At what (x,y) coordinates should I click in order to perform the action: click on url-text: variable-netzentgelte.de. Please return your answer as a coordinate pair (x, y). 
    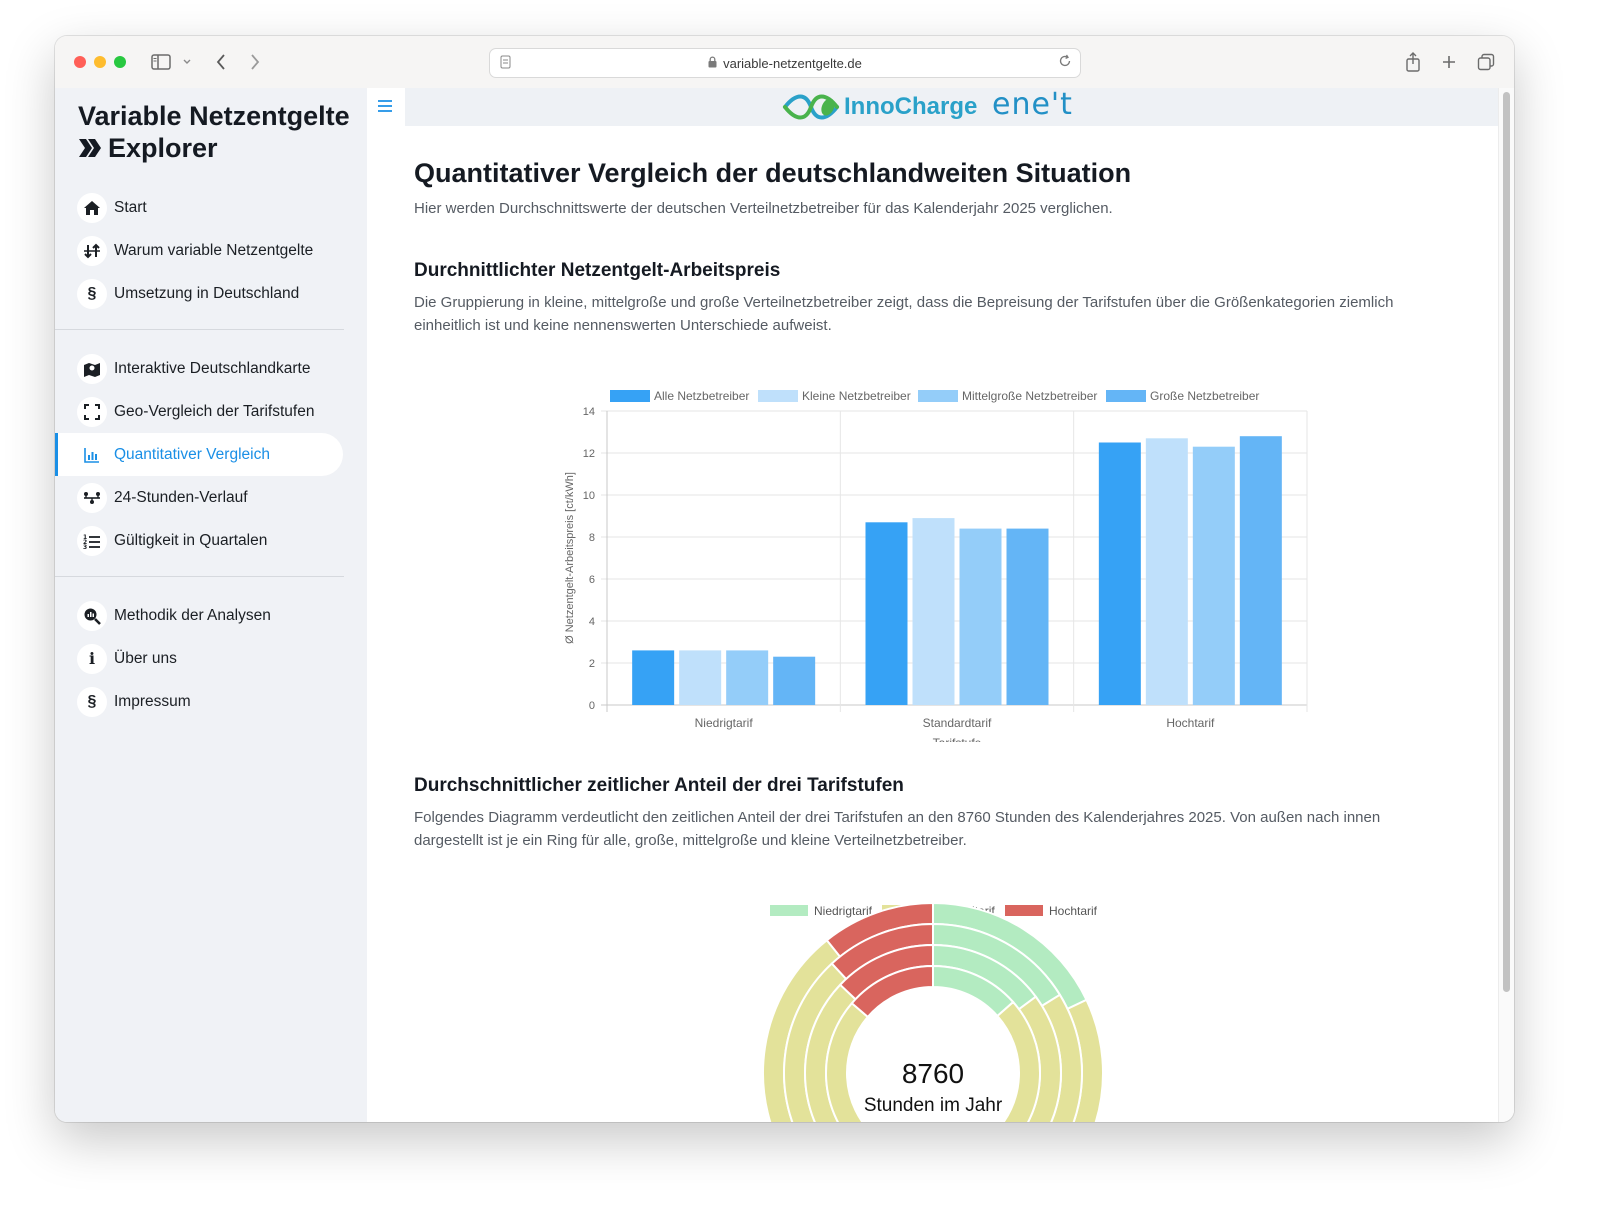
    Looking at the image, I should click on (792, 63).